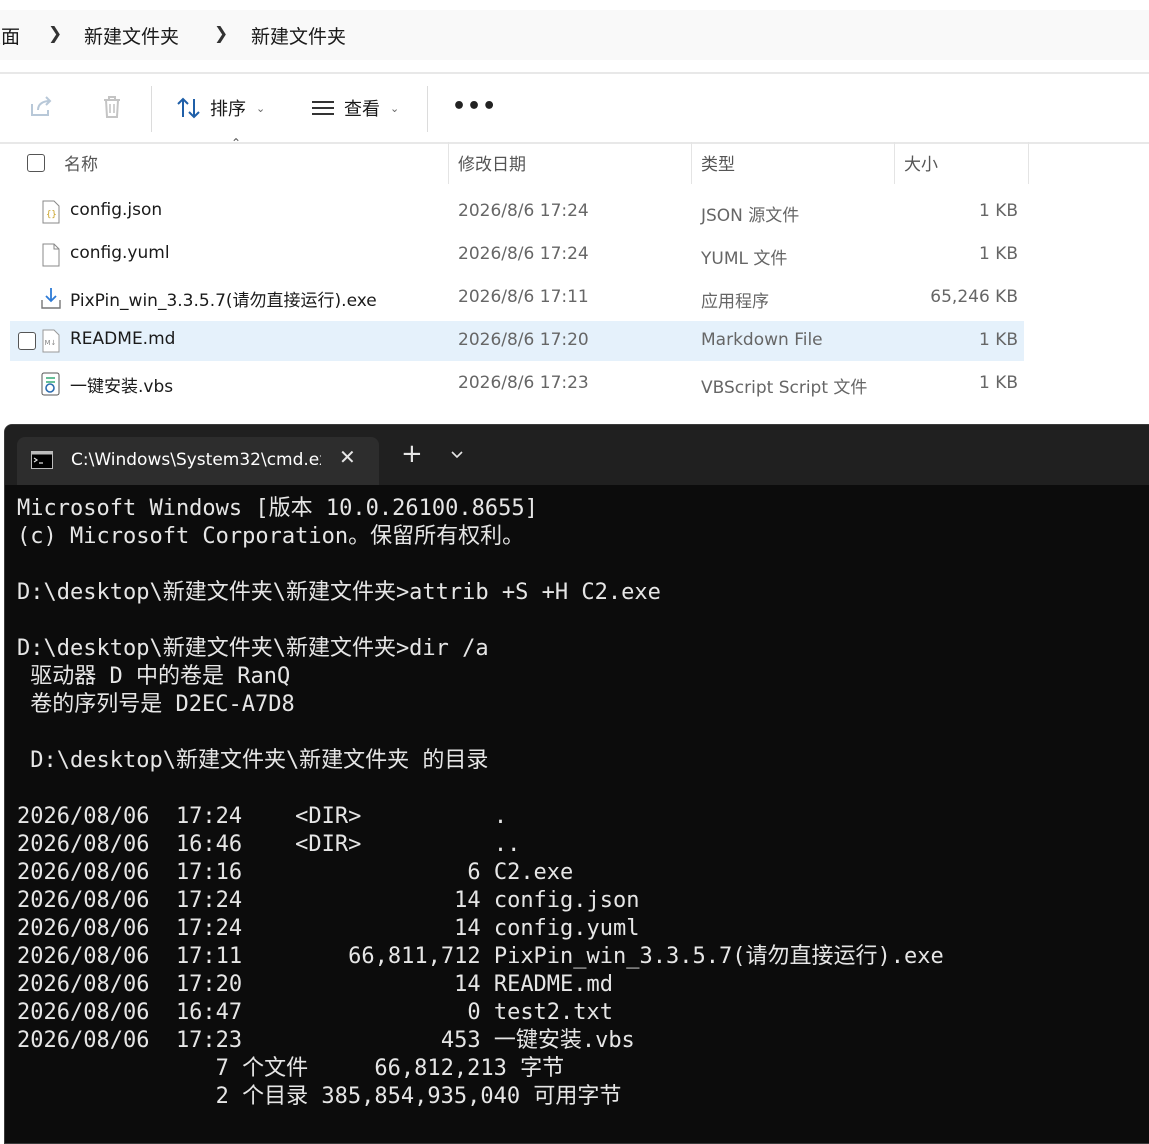 The height and width of the screenshot is (1144, 1149). I want to click on column-header-type: 类型, so click(718, 162).